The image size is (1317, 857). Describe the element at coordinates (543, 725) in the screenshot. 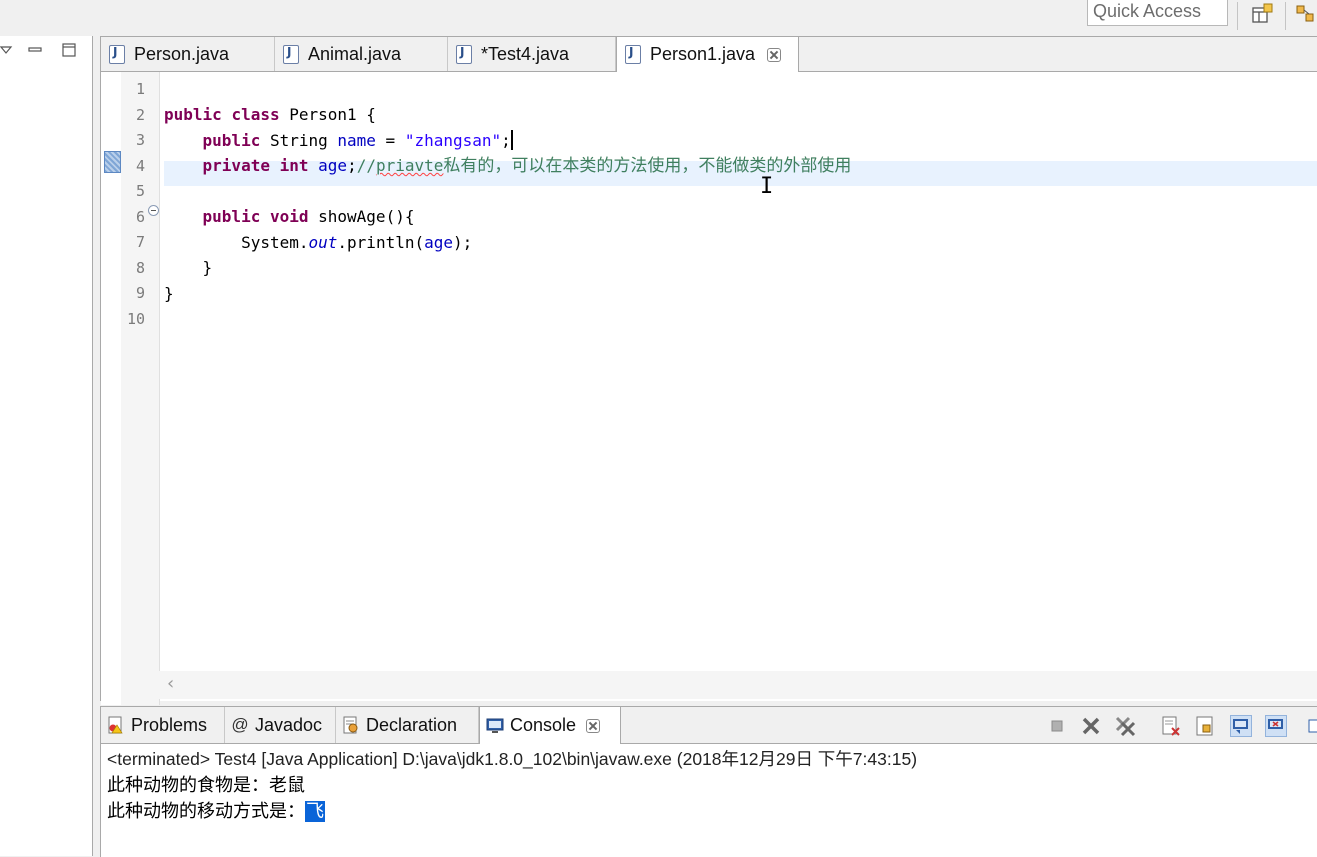

I see `tab-label: Console` at that location.